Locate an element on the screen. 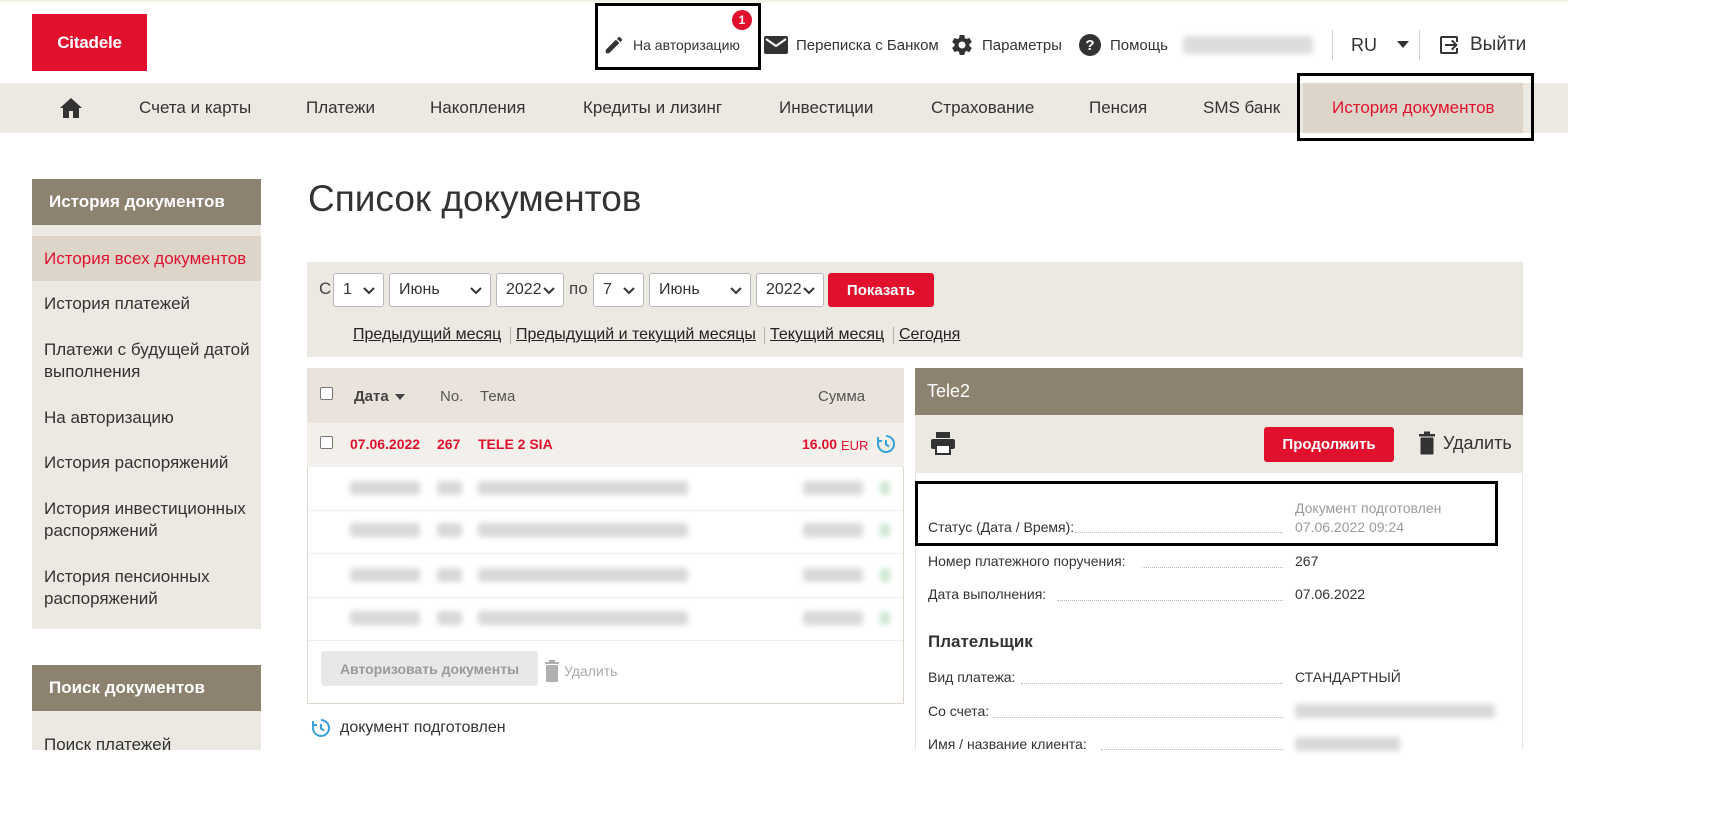 This screenshot has height=817, width=1709. order-number-value: 267 is located at coordinates (1307, 561).